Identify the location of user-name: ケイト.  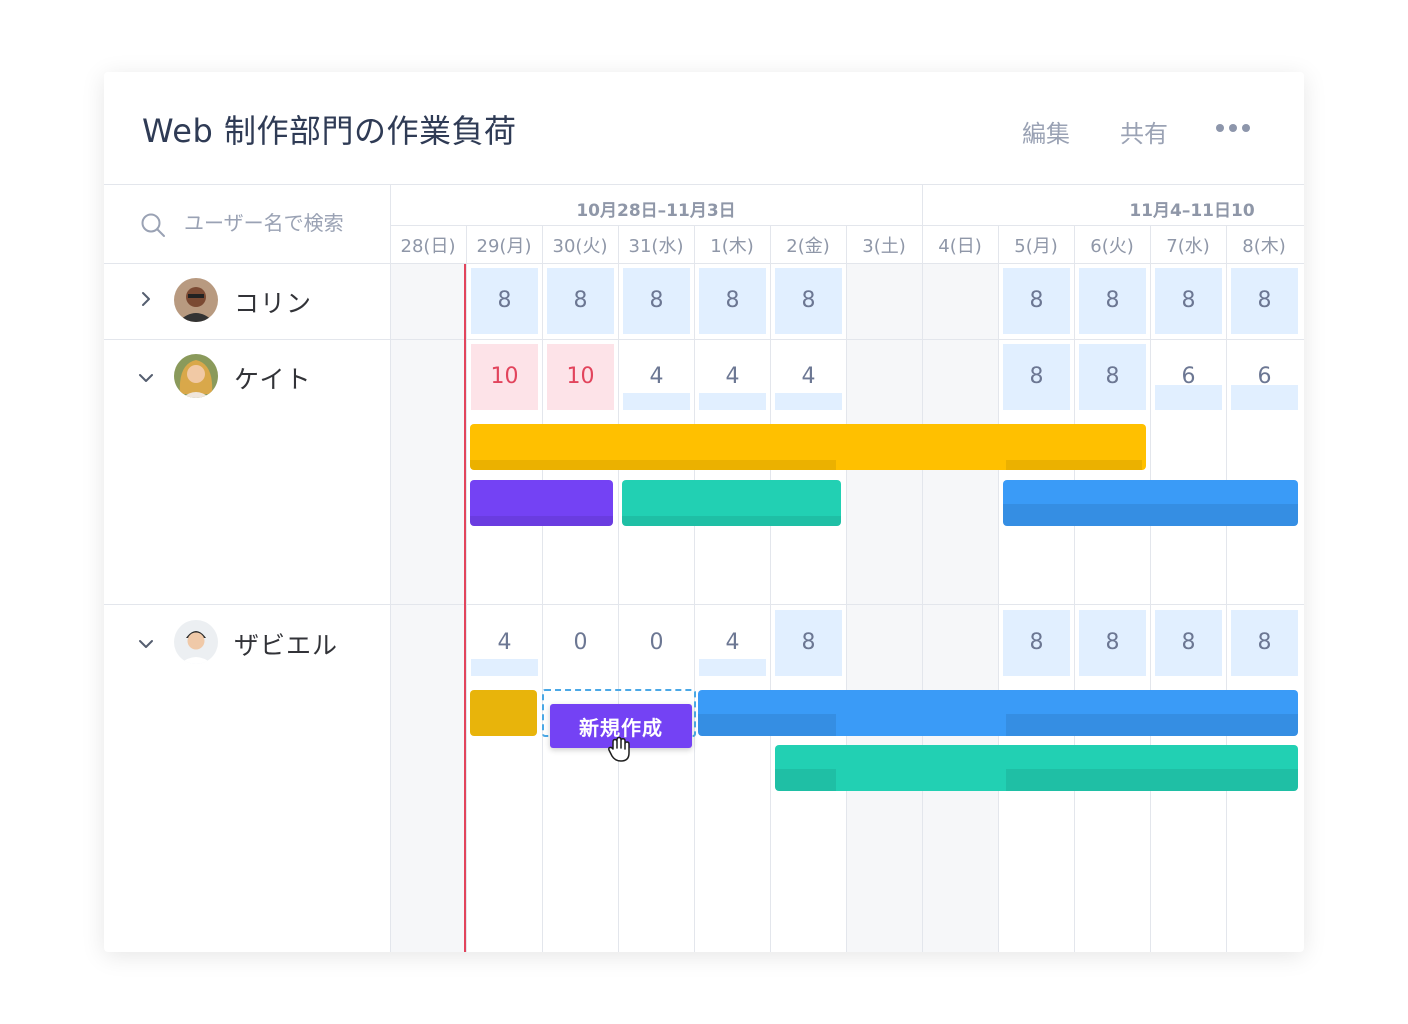
(273, 379).